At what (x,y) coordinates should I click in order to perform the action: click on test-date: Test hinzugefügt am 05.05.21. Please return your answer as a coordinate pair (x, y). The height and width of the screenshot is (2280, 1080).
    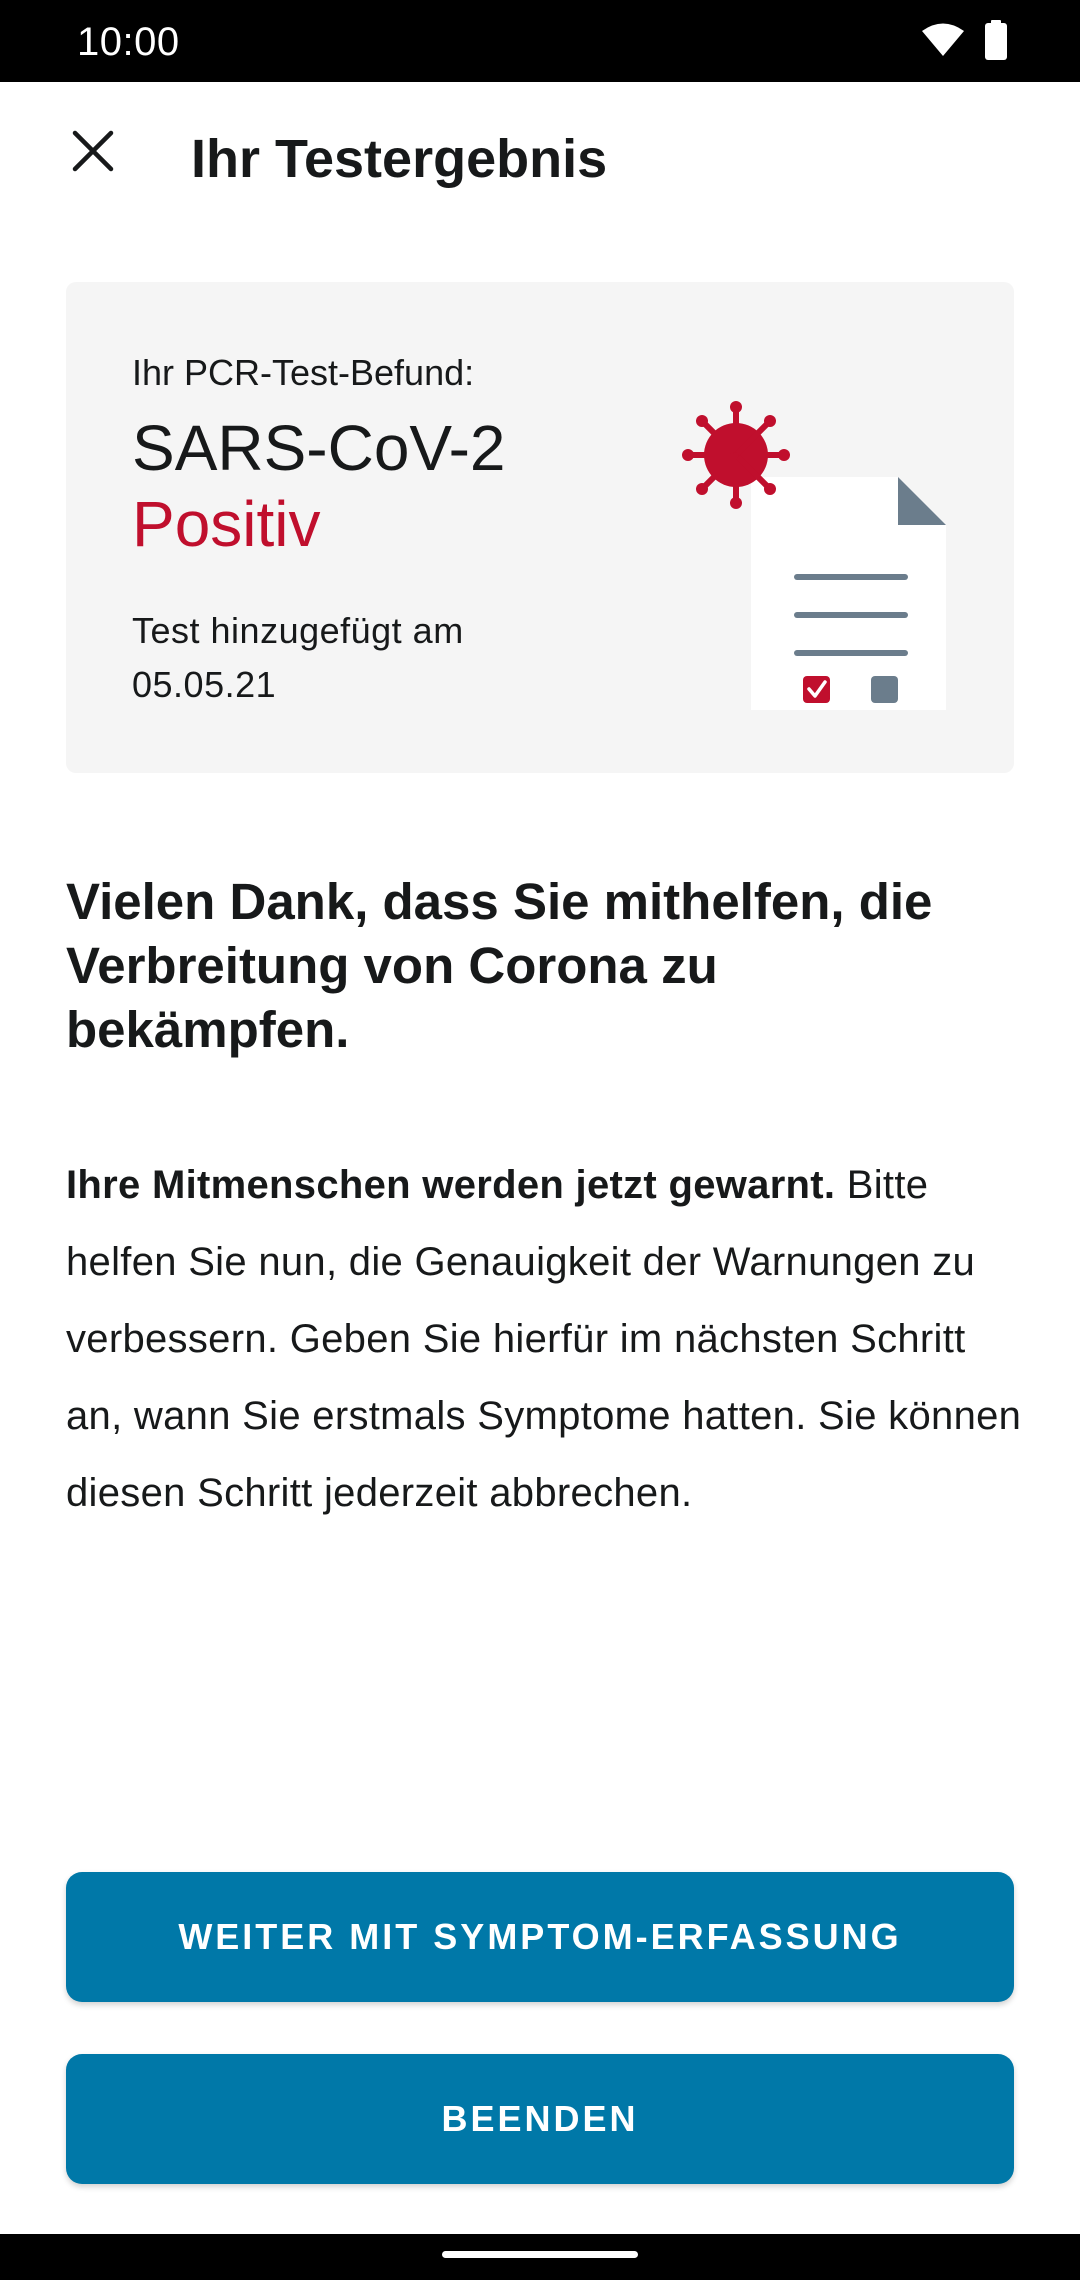
    Looking at the image, I should click on (352, 658).